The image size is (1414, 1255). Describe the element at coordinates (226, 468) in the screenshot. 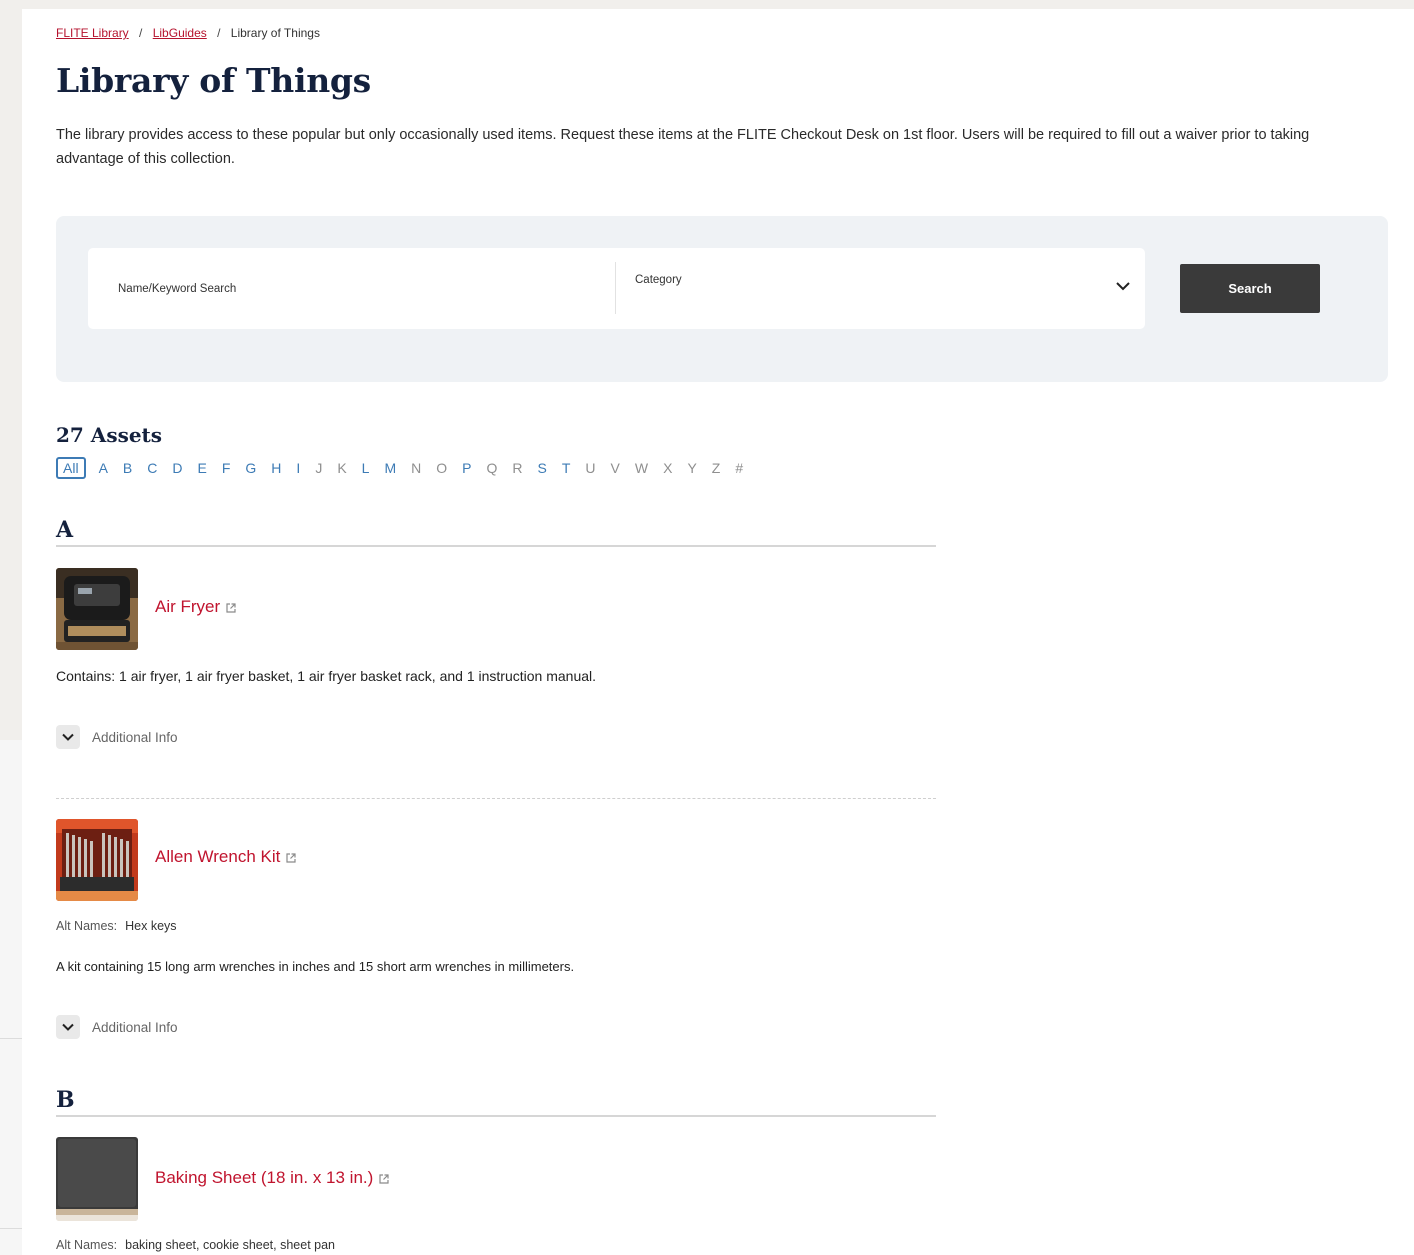

I see `az-item-f: F` at that location.